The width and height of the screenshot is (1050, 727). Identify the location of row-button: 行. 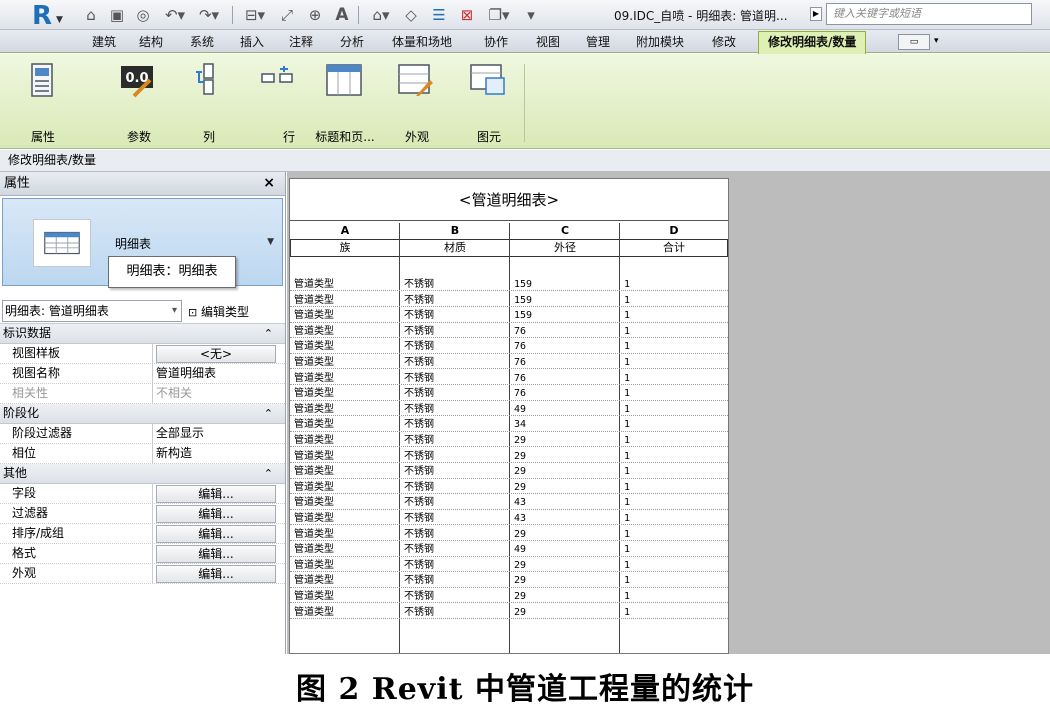
(279, 101).